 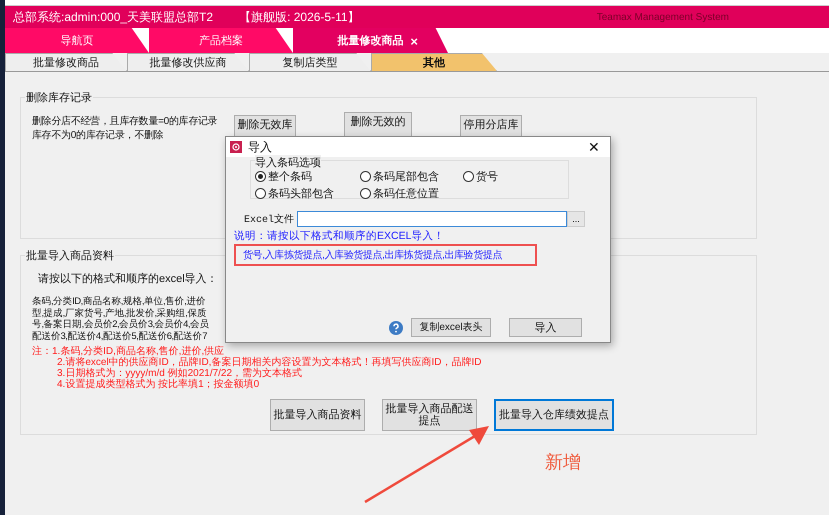 What do you see at coordinates (301, 193) in the screenshot?
I see `option-label: 条码头部包含` at bounding box center [301, 193].